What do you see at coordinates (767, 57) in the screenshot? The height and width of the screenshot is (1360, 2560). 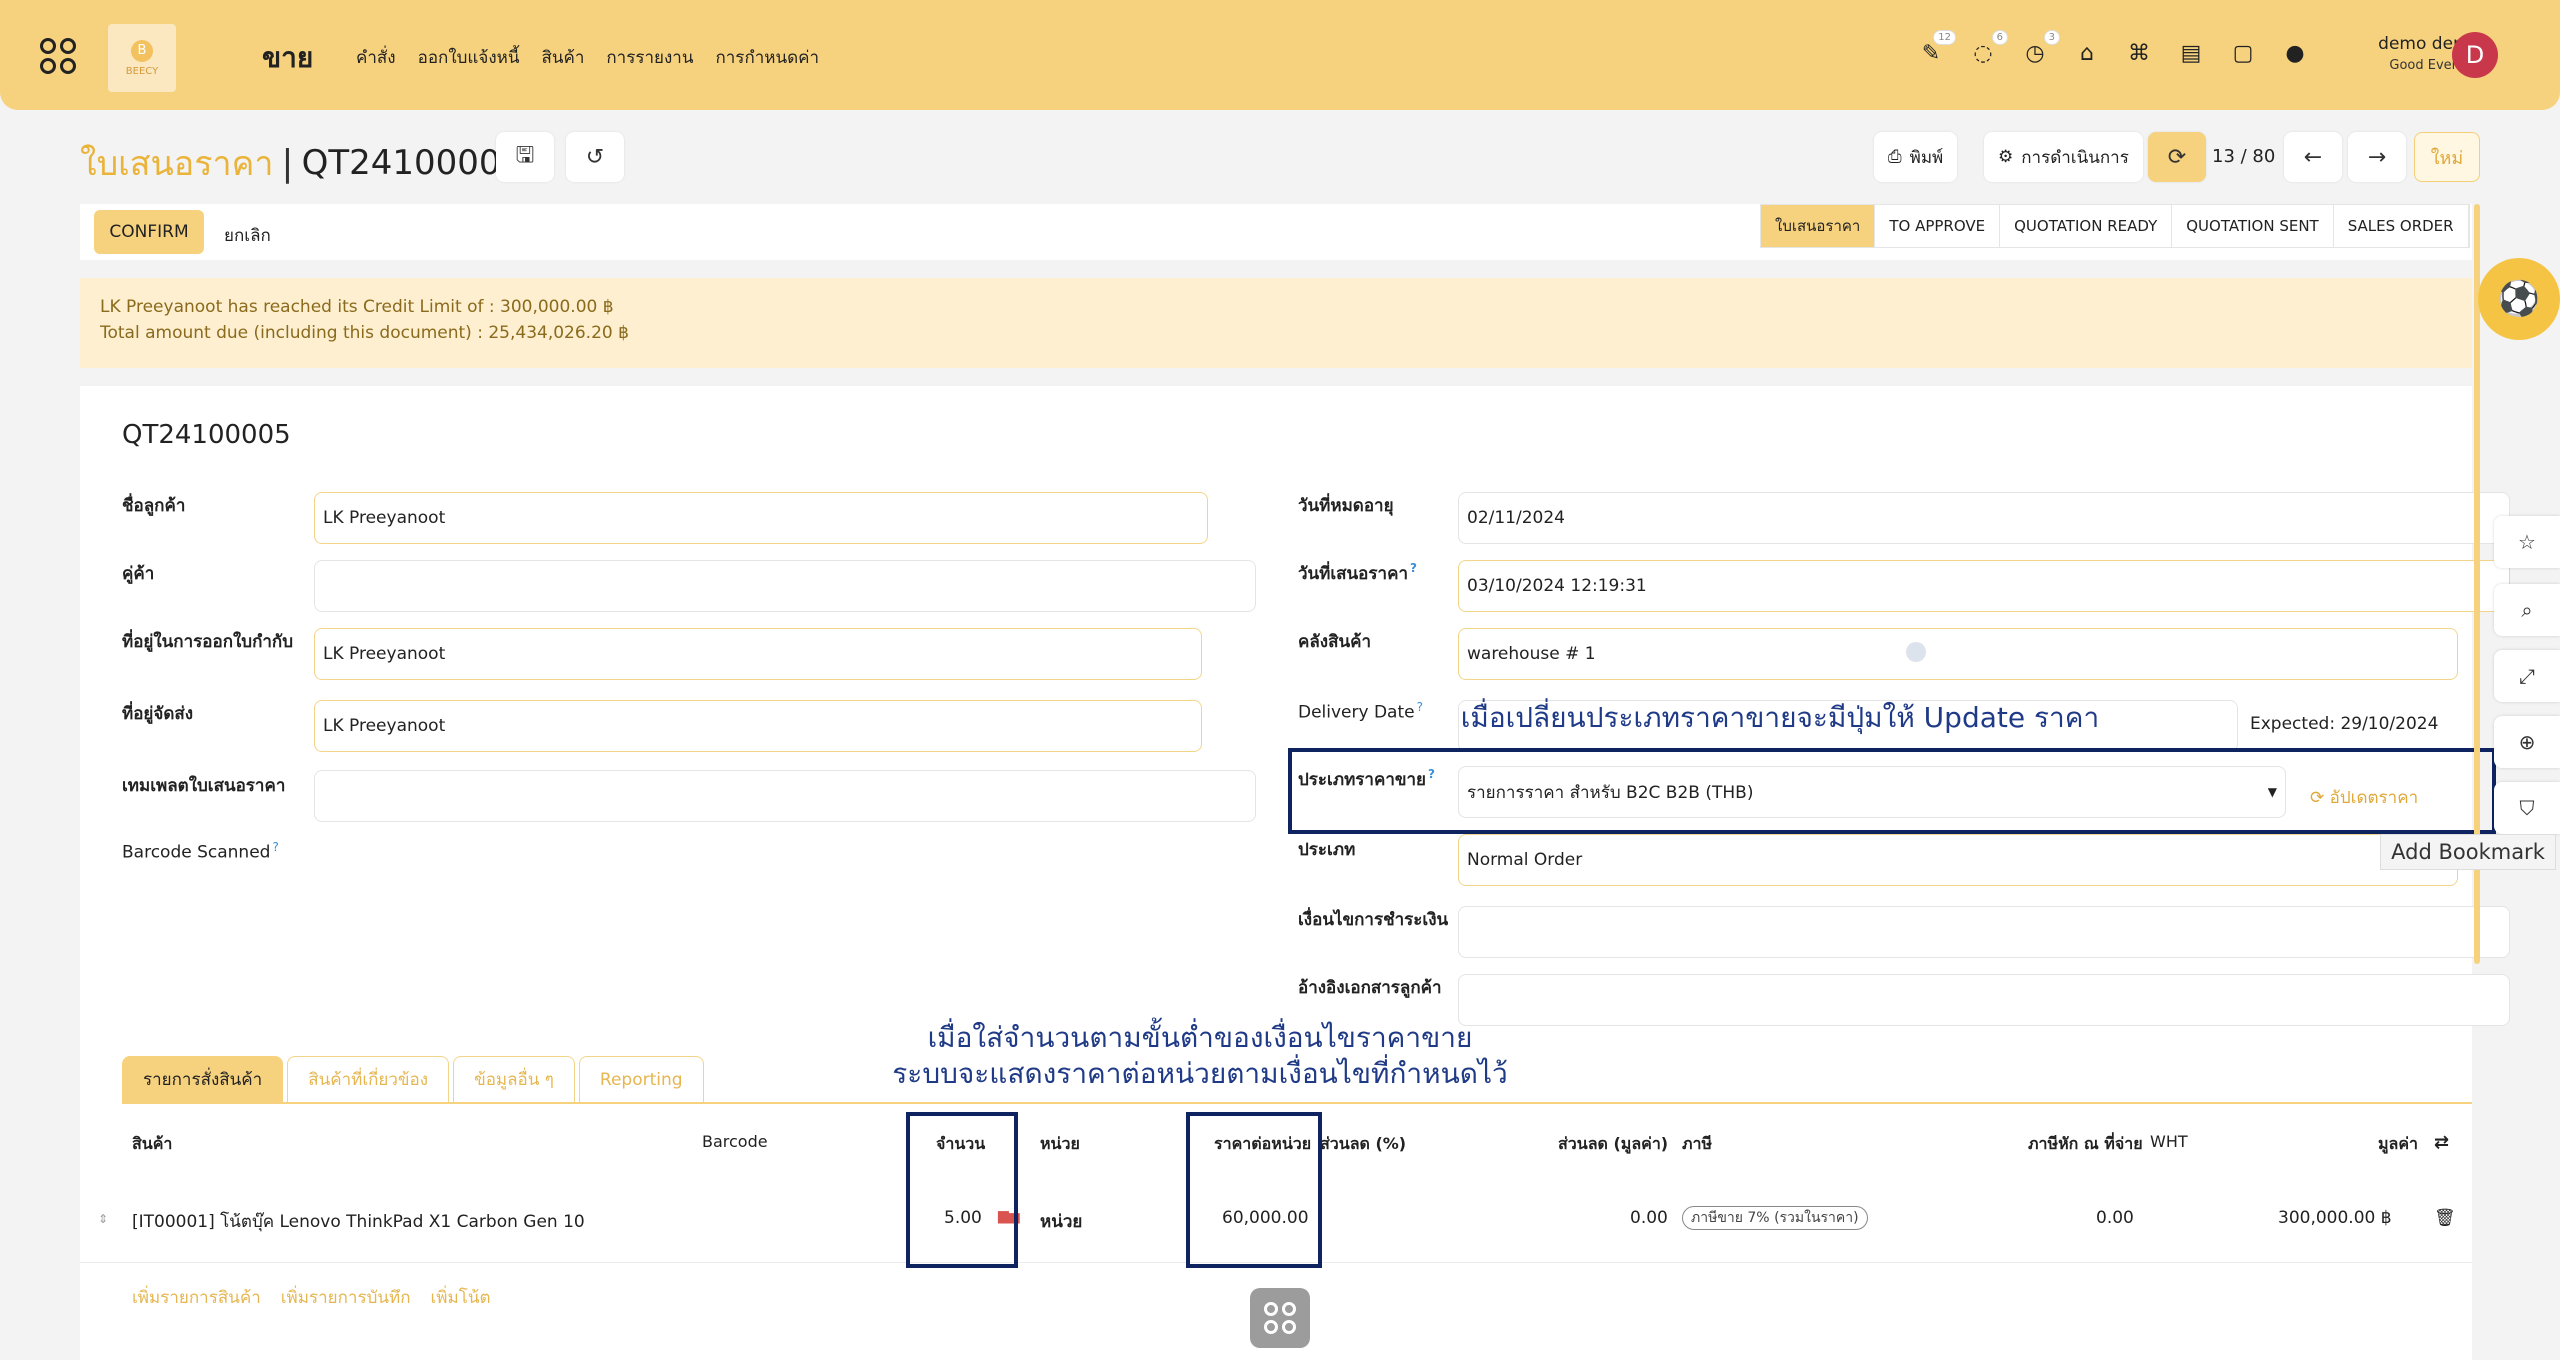 I see `menu-configuration: การกำหนดค่า` at bounding box center [767, 57].